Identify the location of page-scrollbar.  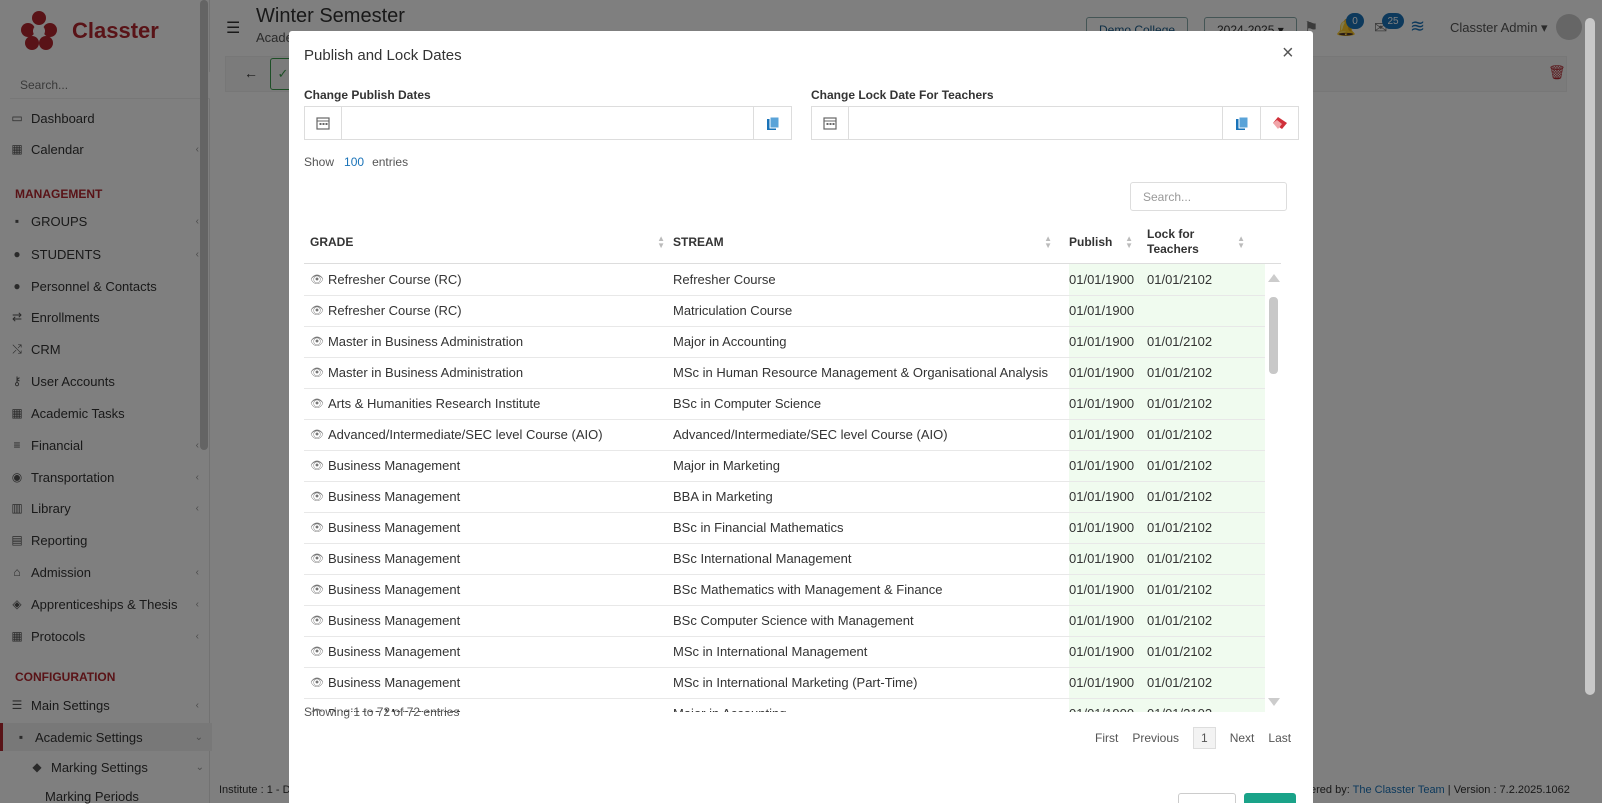
(1590, 356).